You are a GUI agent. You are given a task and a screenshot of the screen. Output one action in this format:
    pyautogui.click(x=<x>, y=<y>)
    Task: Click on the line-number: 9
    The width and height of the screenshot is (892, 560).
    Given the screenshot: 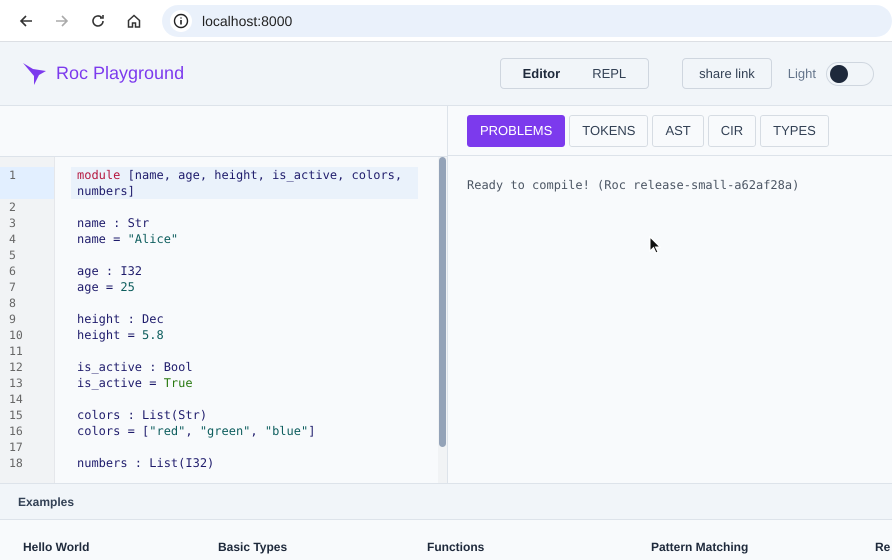 What is the action you would take?
    pyautogui.click(x=12, y=319)
    